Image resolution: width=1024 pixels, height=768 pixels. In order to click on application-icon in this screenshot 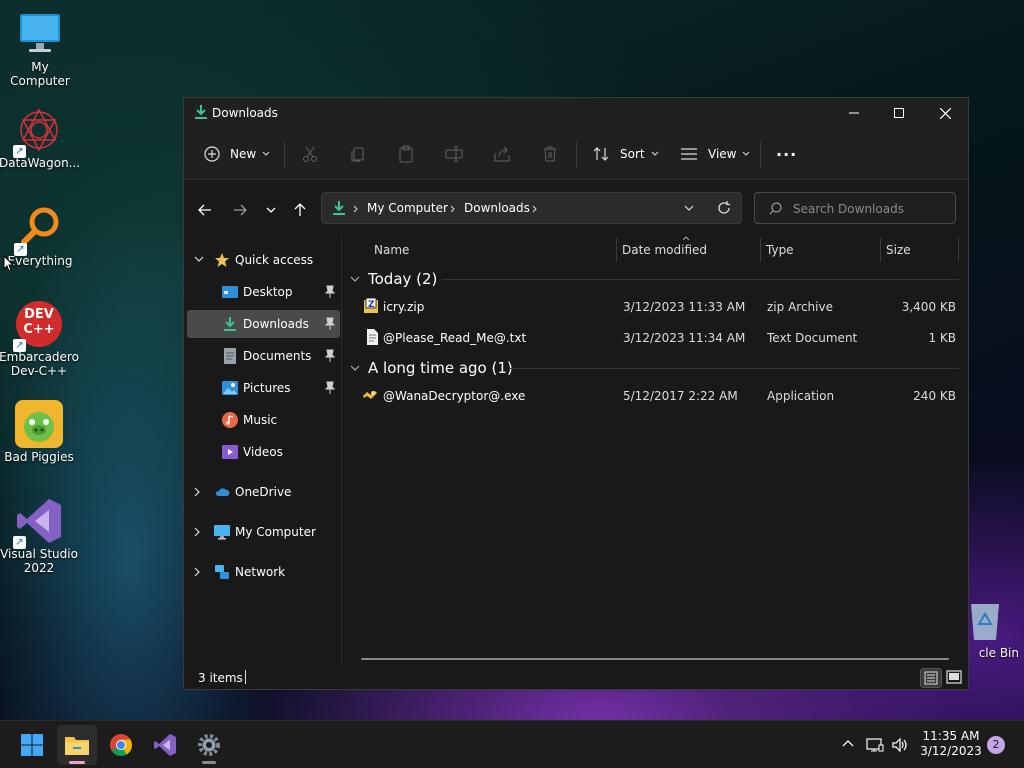, I will do `click(370, 395)`.